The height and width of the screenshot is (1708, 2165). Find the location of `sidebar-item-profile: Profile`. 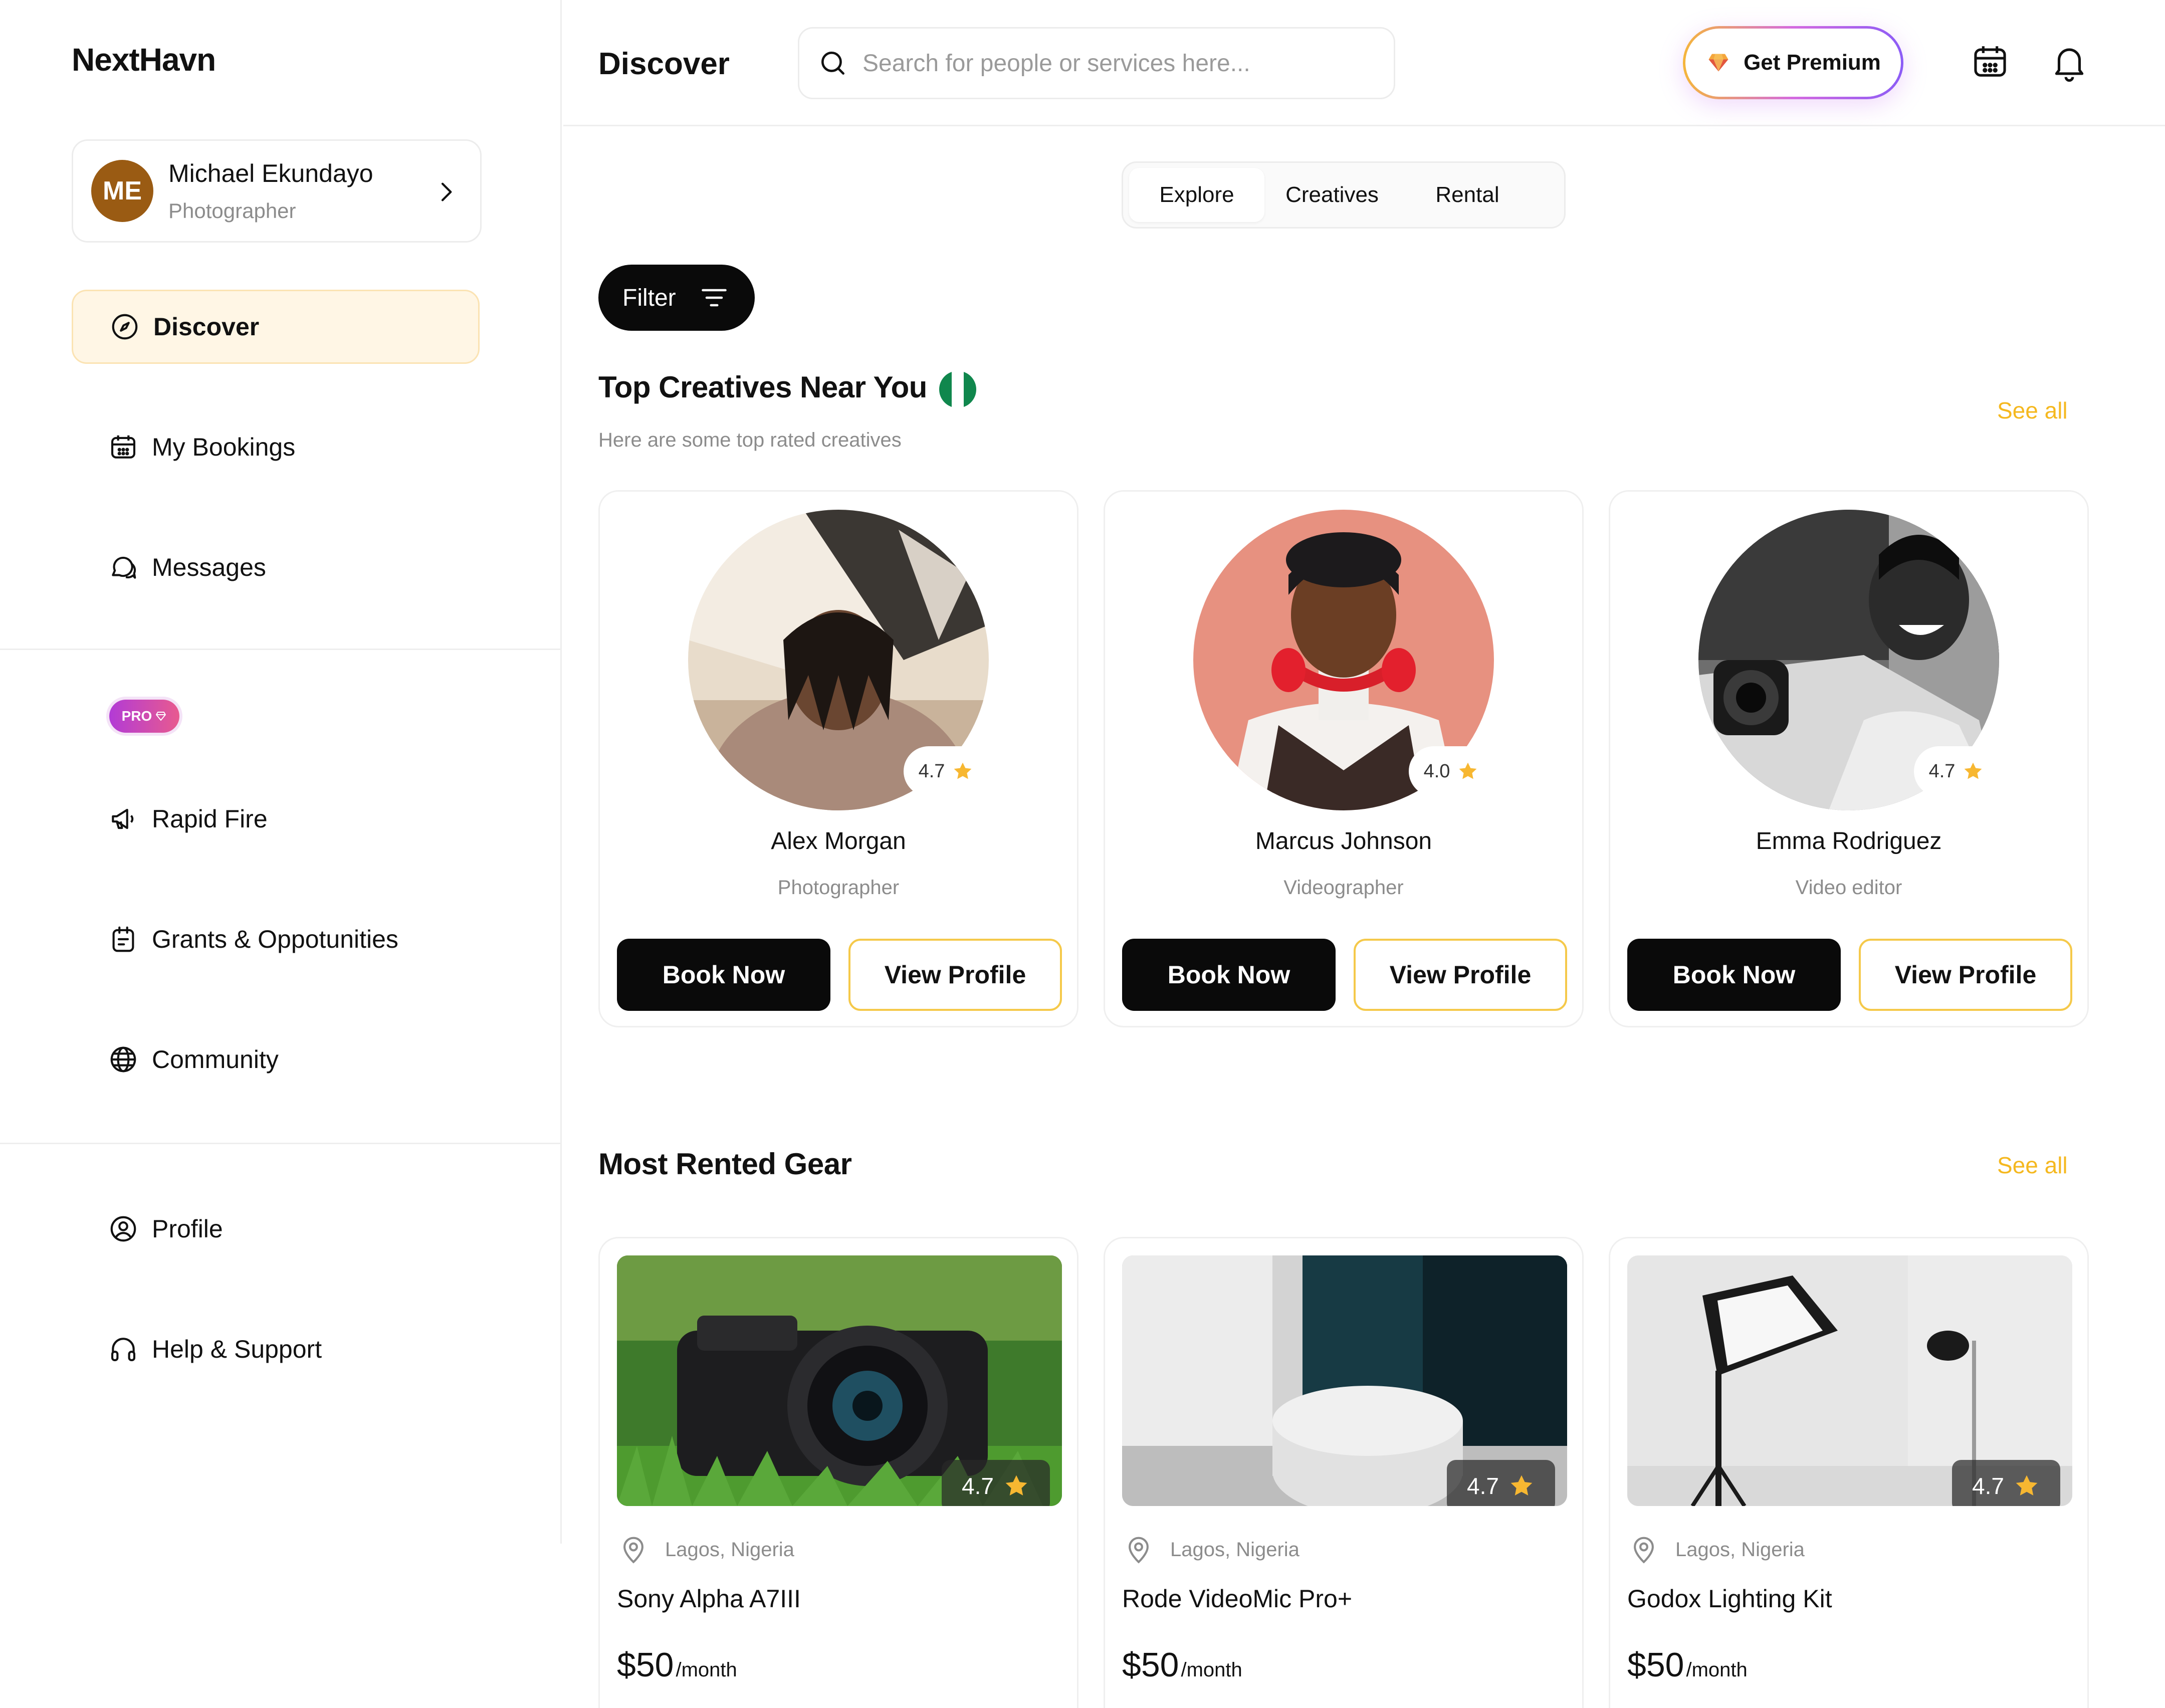

sidebar-item-profile: Profile is located at coordinates (276, 1229).